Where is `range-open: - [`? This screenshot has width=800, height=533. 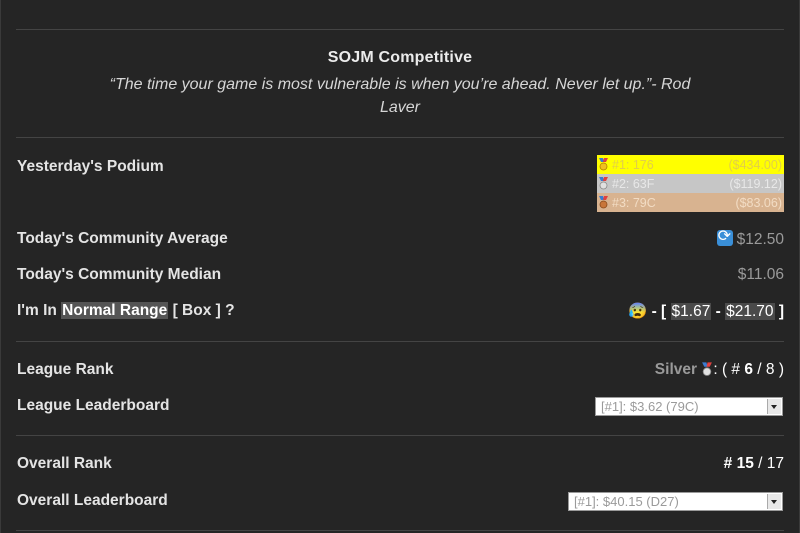 range-open: - [ is located at coordinates (661, 311).